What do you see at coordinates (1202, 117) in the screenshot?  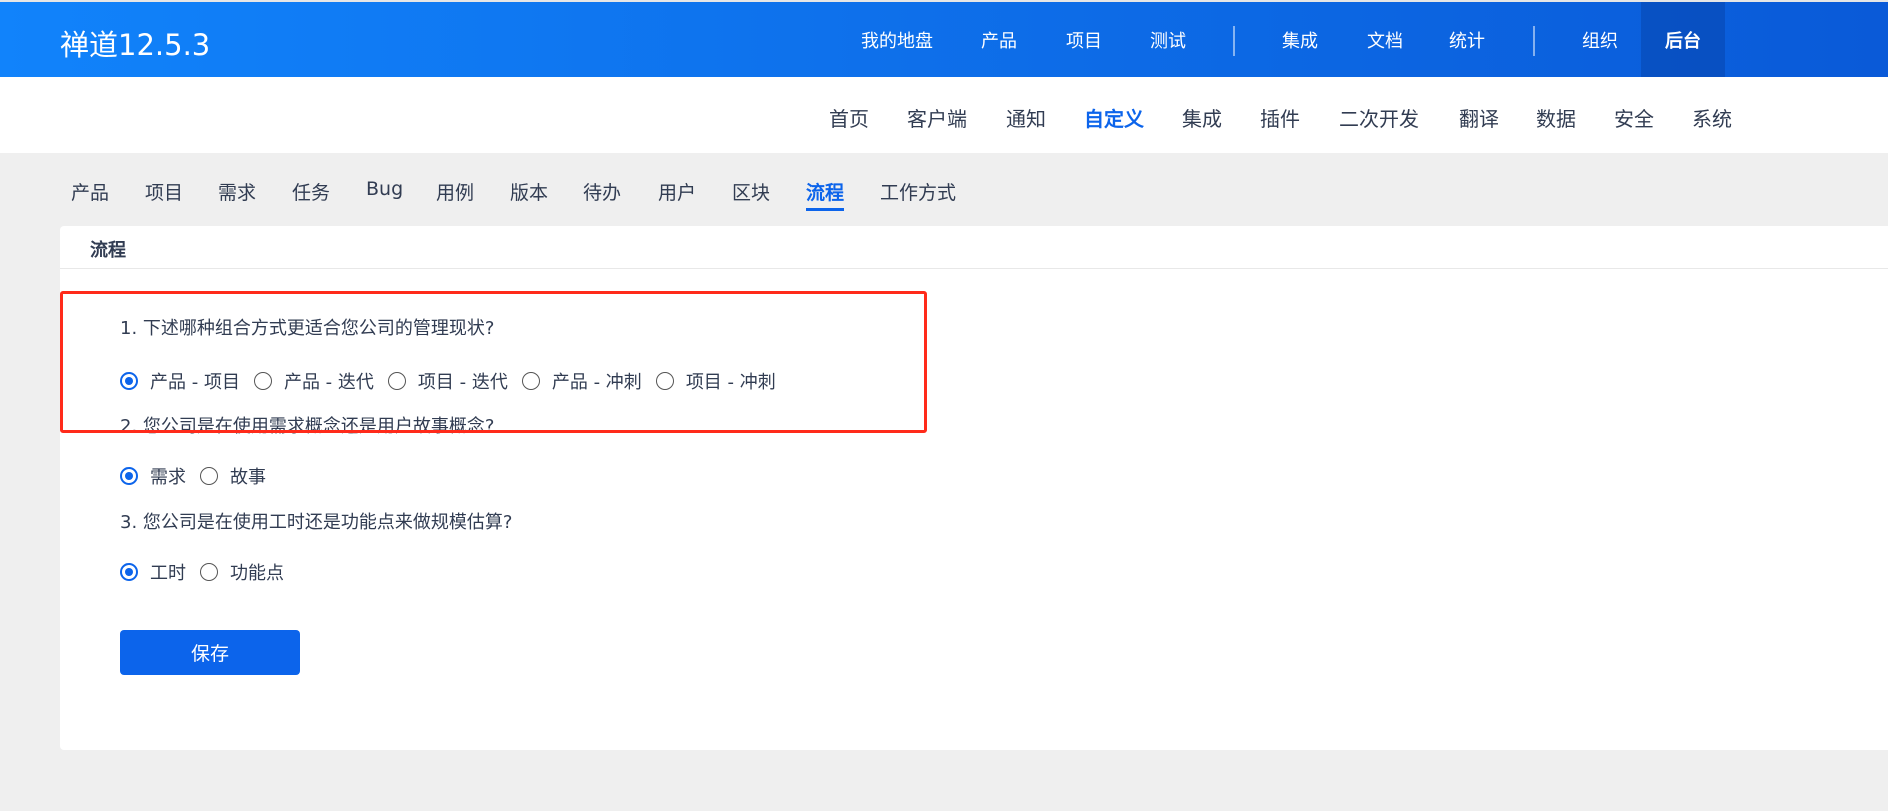 I see `subnav-item: 集成` at bounding box center [1202, 117].